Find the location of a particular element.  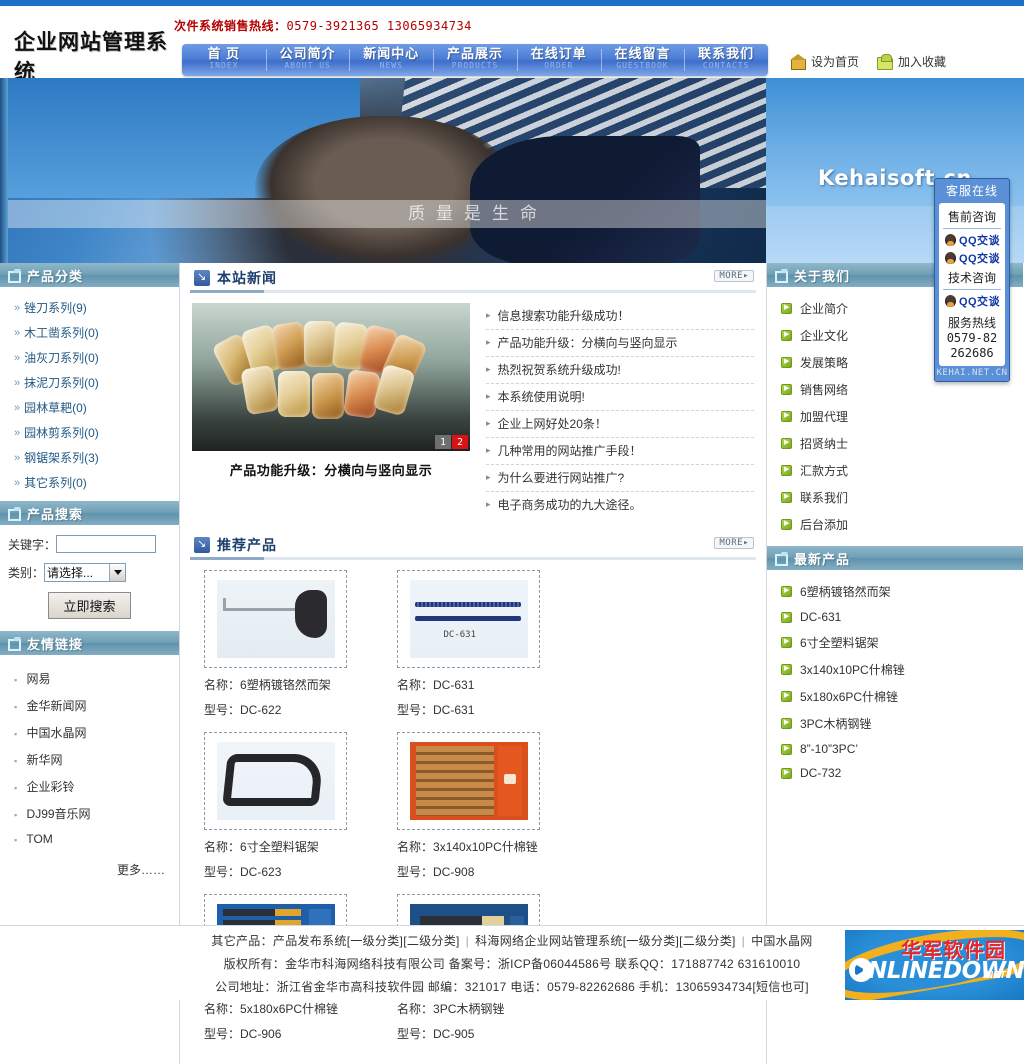

nav-item-guestbook: 在线留言 GUESTBOOK is located at coordinates (642, 60).